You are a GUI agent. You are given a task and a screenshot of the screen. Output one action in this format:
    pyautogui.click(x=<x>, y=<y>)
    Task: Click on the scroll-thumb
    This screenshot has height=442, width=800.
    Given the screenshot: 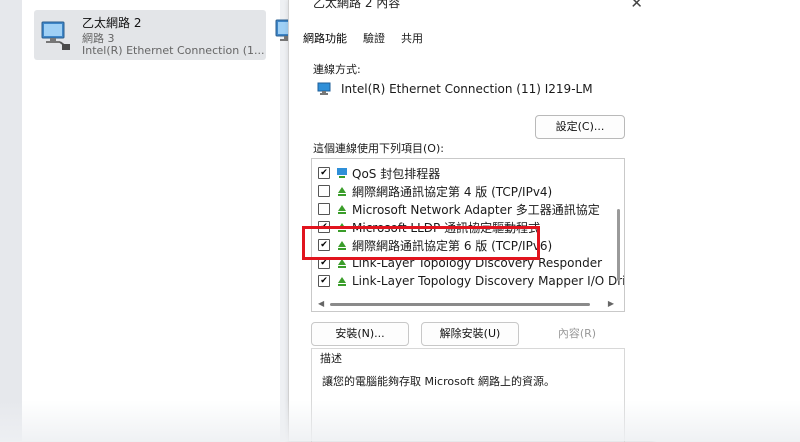 What is the action you would take?
    pyautogui.click(x=460, y=304)
    